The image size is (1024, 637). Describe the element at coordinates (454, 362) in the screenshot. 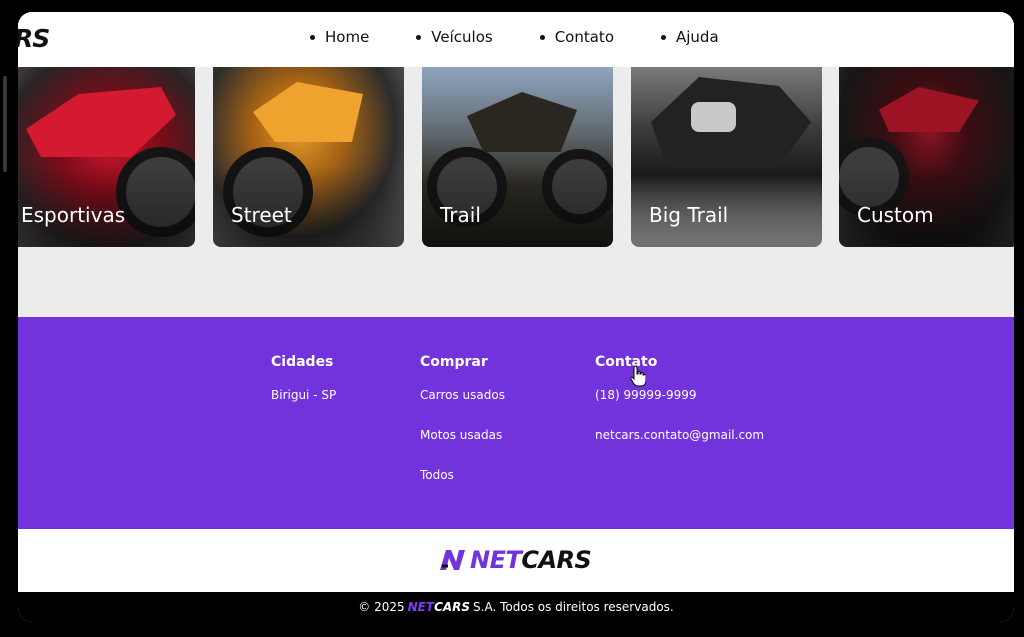

I see `footer-heading: Comprar` at that location.